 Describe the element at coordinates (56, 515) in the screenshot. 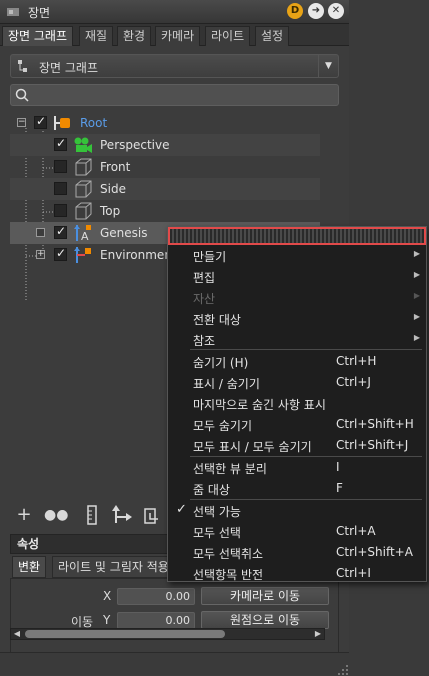

I see `group-icon: ●●` at that location.